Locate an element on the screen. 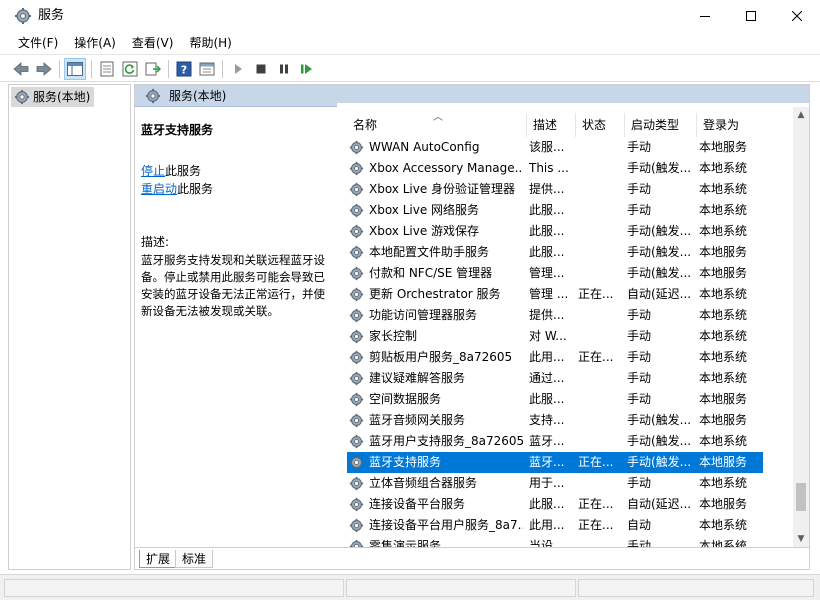 Image resolution: width=820 pixels, height=600 pixels. service-row: 连接设备平台服务 此服... 正在... 自动(延迟... 本地服务 is located at coordinates (555, 504).